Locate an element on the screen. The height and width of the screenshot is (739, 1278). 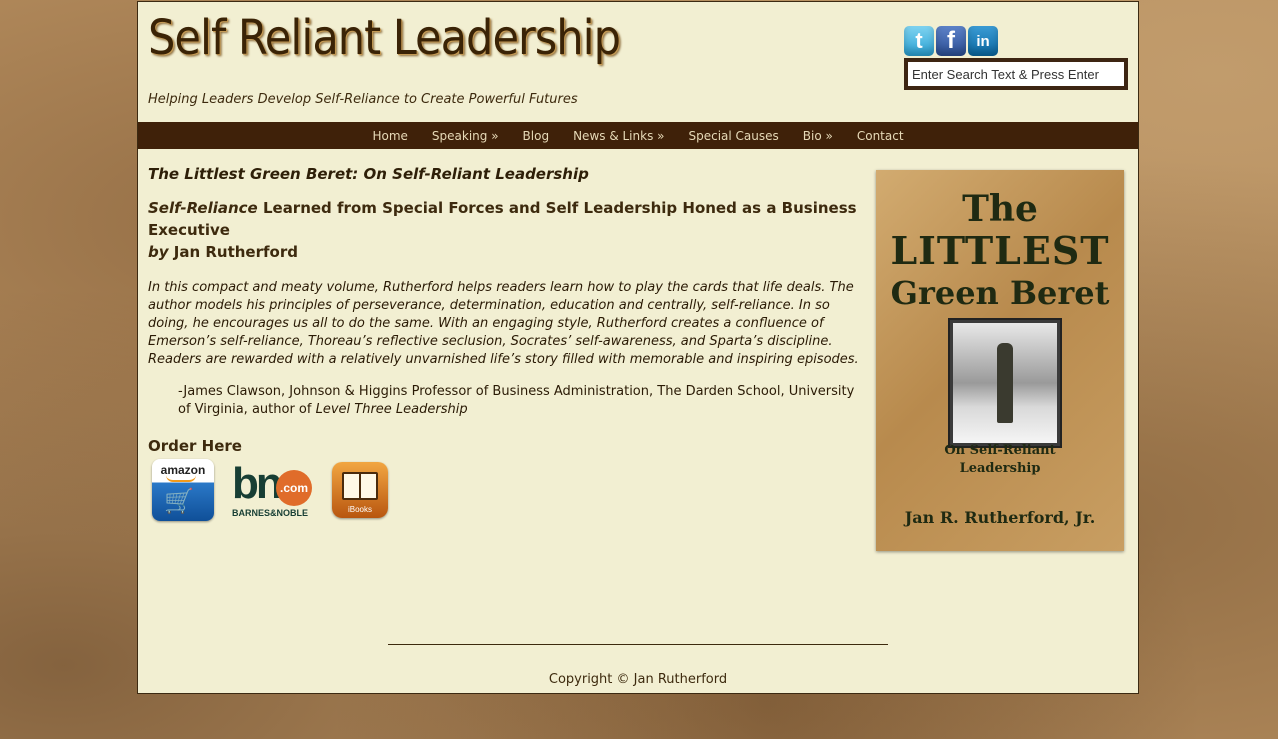
subtitle-by: by is located at coordinates (158, 252).